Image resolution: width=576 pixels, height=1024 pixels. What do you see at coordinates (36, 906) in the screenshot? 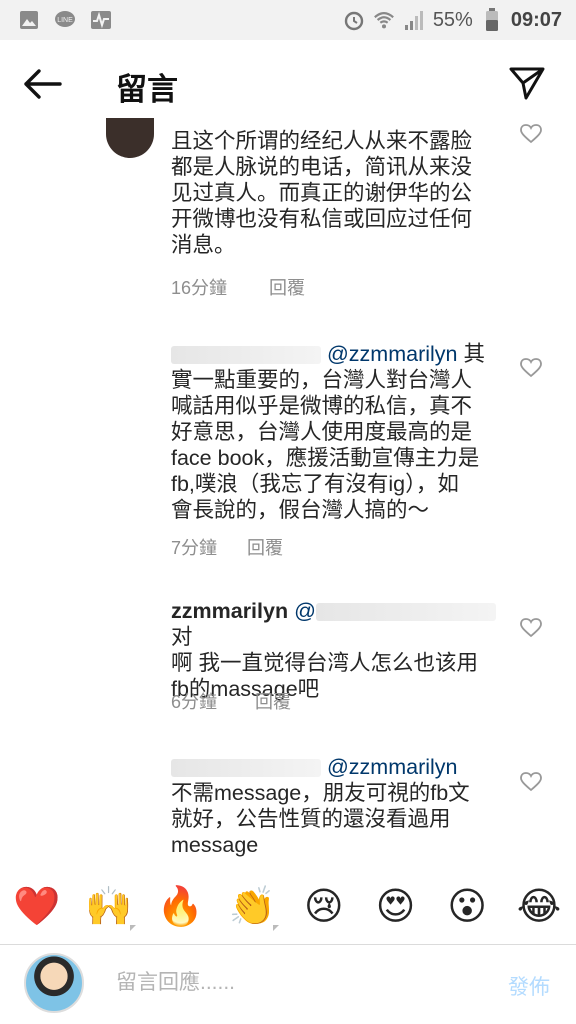
I see `red-heart-emoji-icon: ❤️` at bounding box center [36, 906].